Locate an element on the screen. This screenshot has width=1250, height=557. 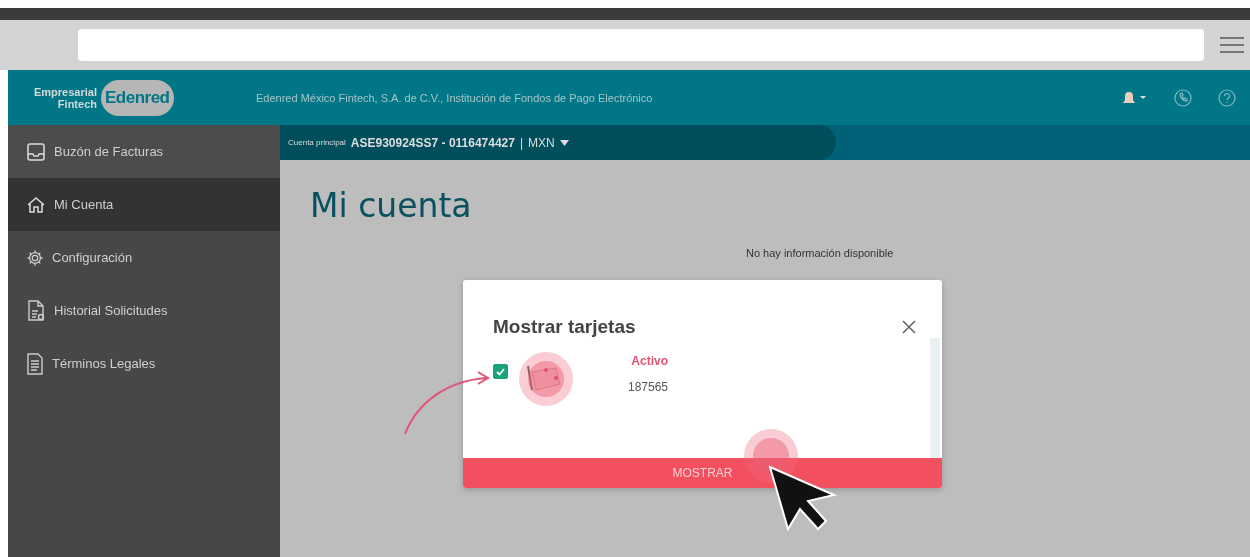
account-label: Cuenta principal is located at coordinates (317, 142).